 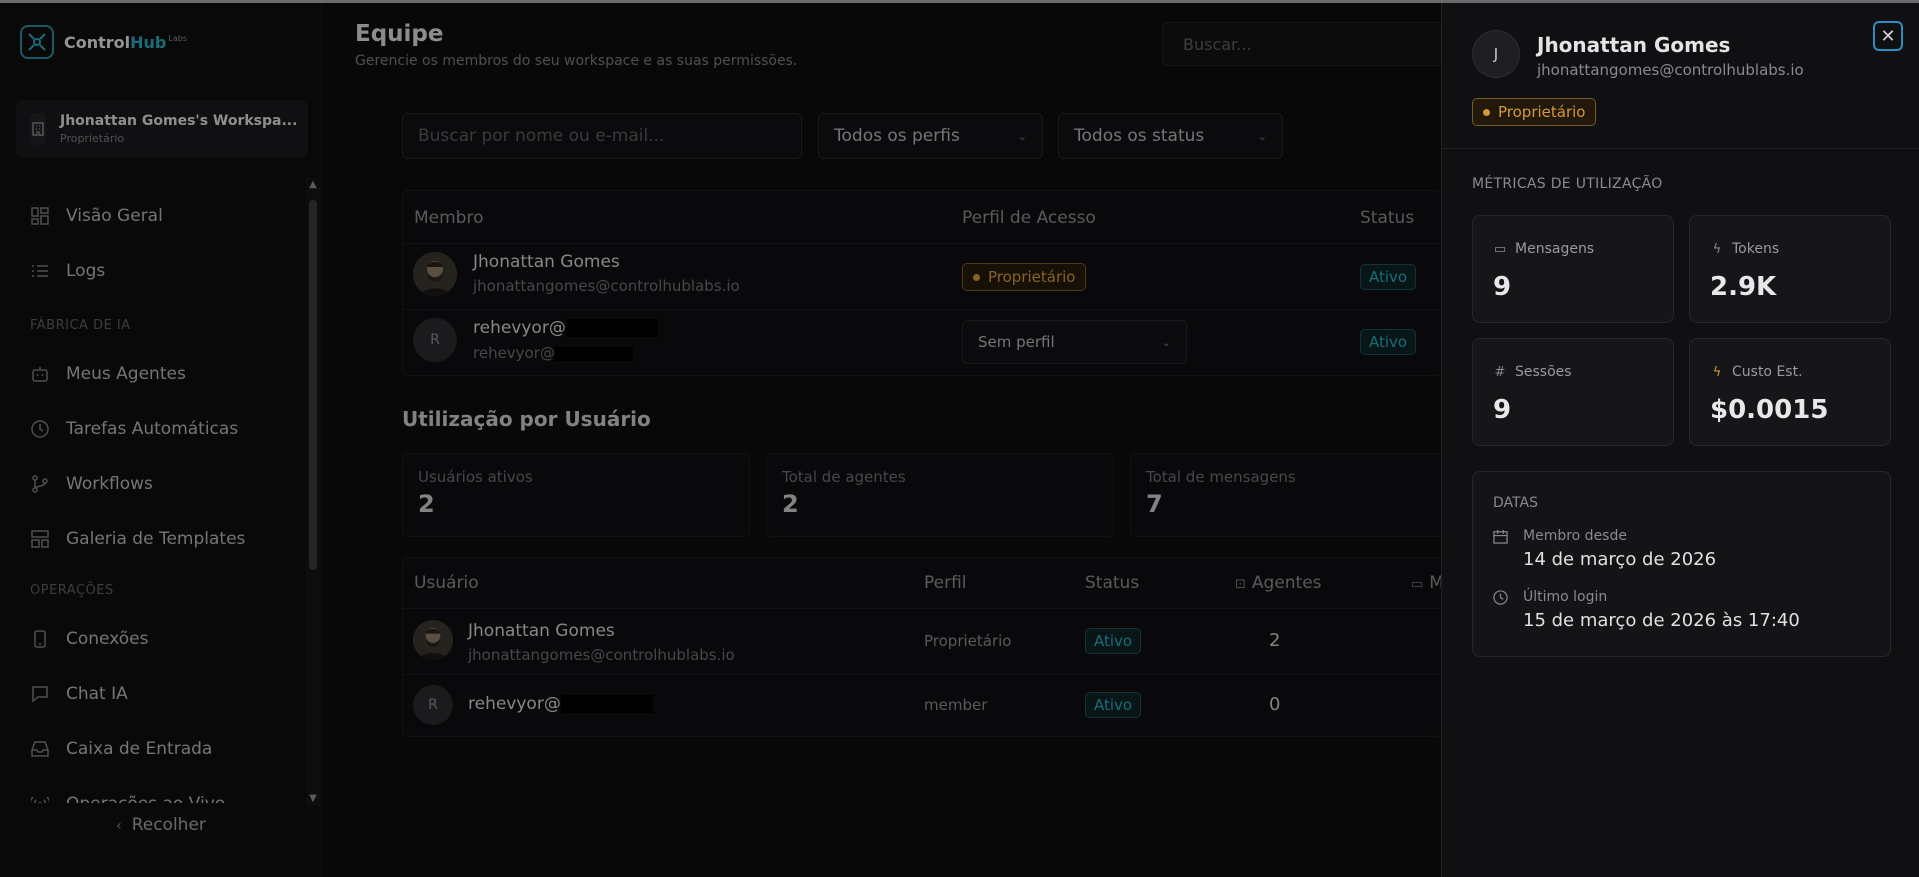 What do you see at coordinates (1756, 249) in the screenshot?
I see `metric-label: Tokens` at bounding box center [1756, 249].